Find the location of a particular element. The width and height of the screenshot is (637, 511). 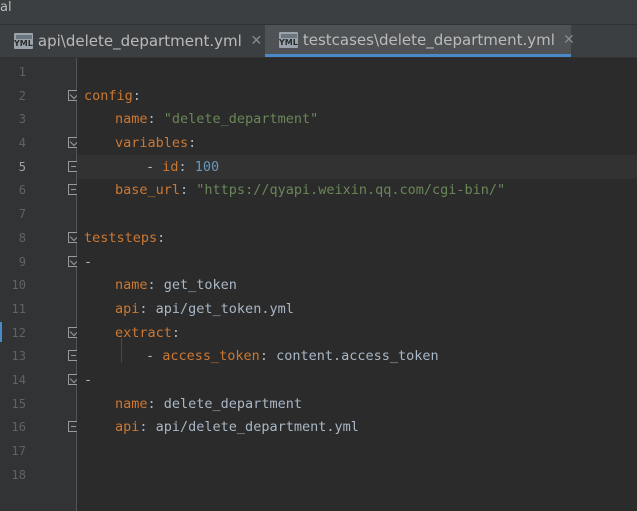

window-edge-marker is located at coordinates (1, 332).